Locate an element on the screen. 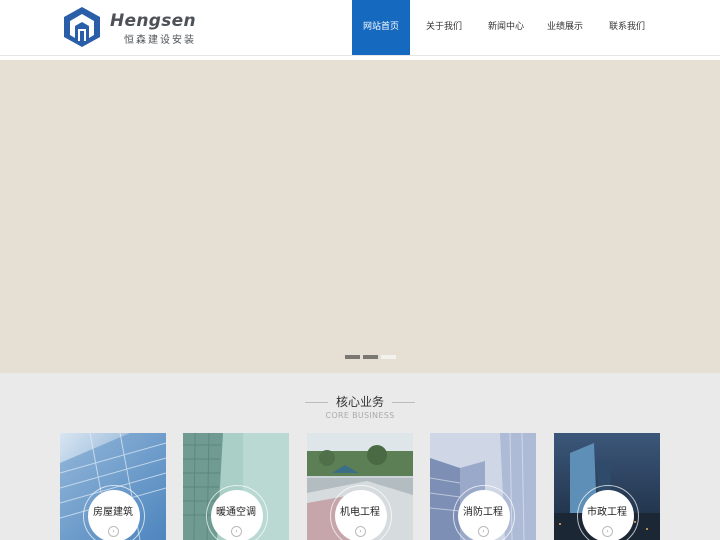  nav-item-about: 关于我们 is located at coordinates (444, 27).